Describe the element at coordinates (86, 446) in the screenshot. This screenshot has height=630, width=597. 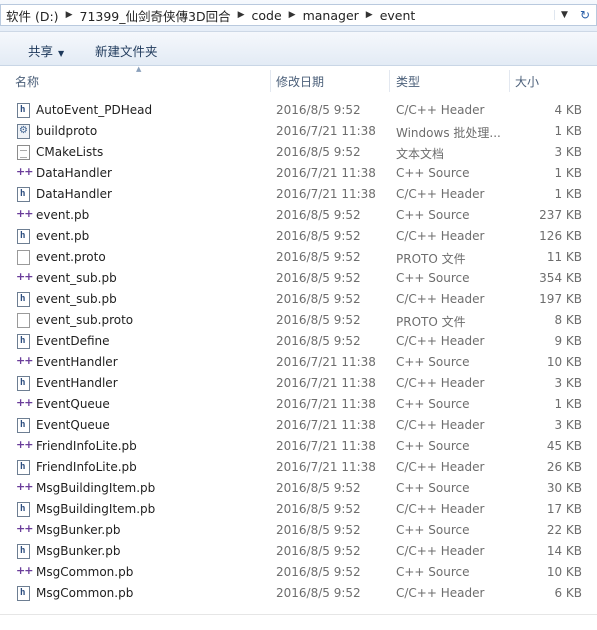
I see `file-name: FriendInfoLite.pb` at that location.